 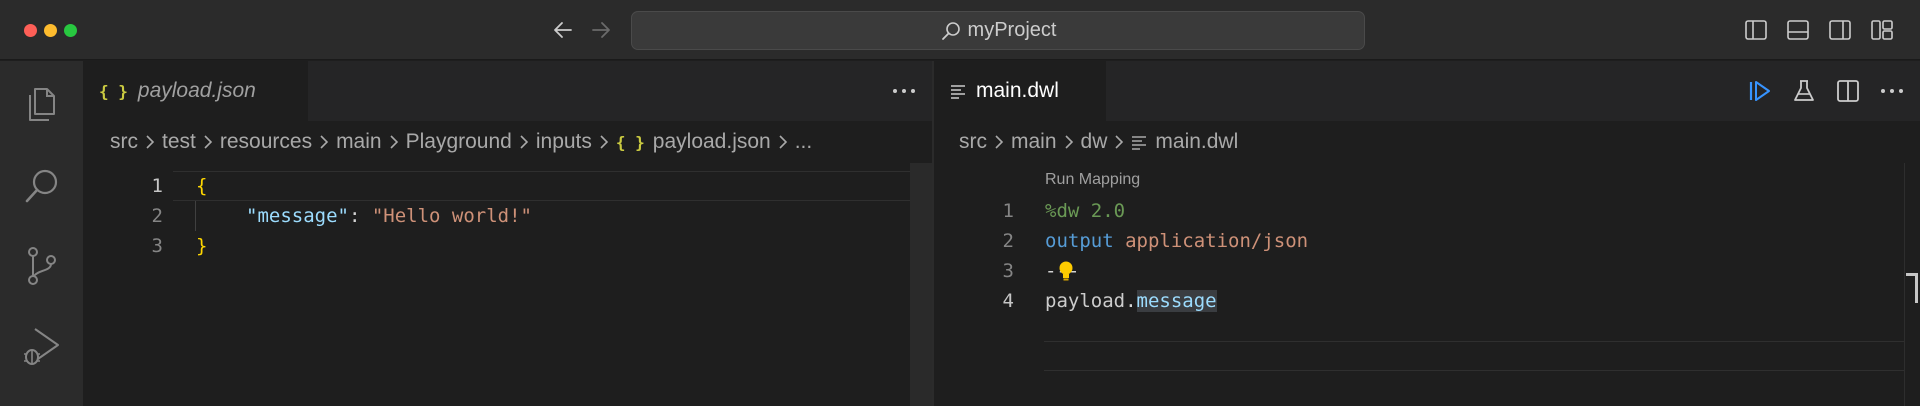 I want to click on window-close-button, so click(x=30, y=30).